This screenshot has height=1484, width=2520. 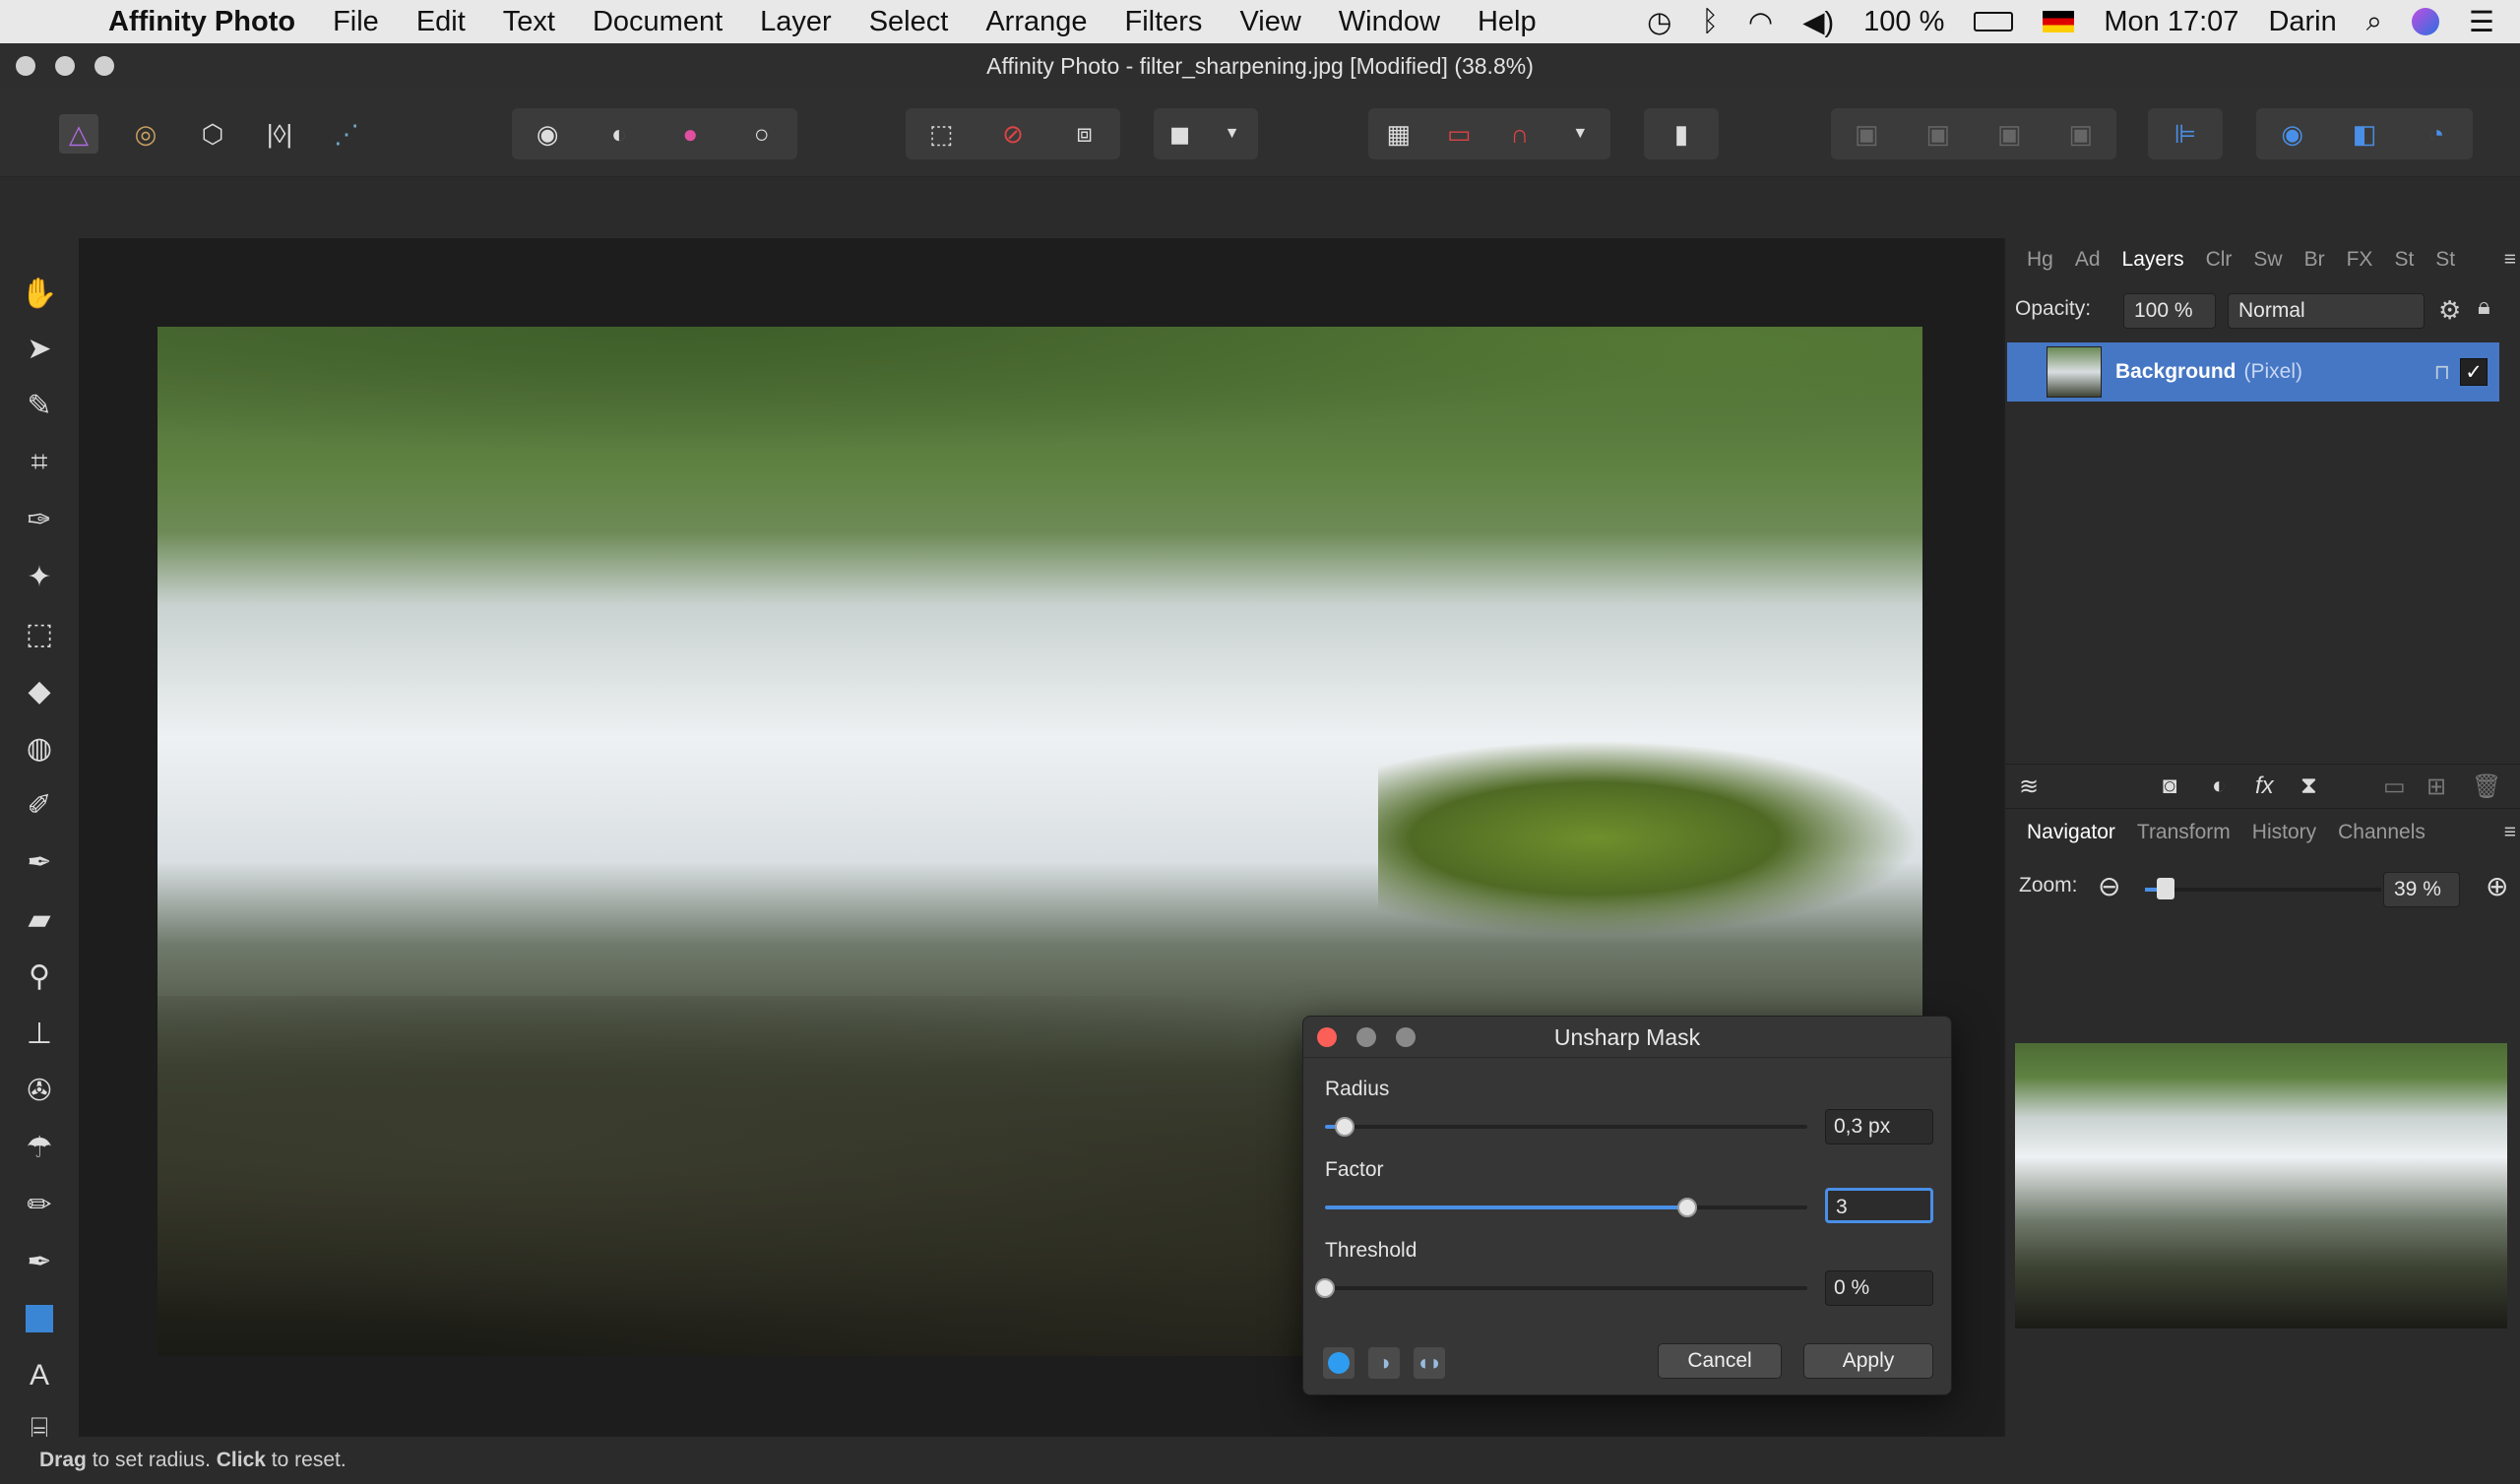 I want to click on preview-full-icon, so click(x=1338, y=1363).